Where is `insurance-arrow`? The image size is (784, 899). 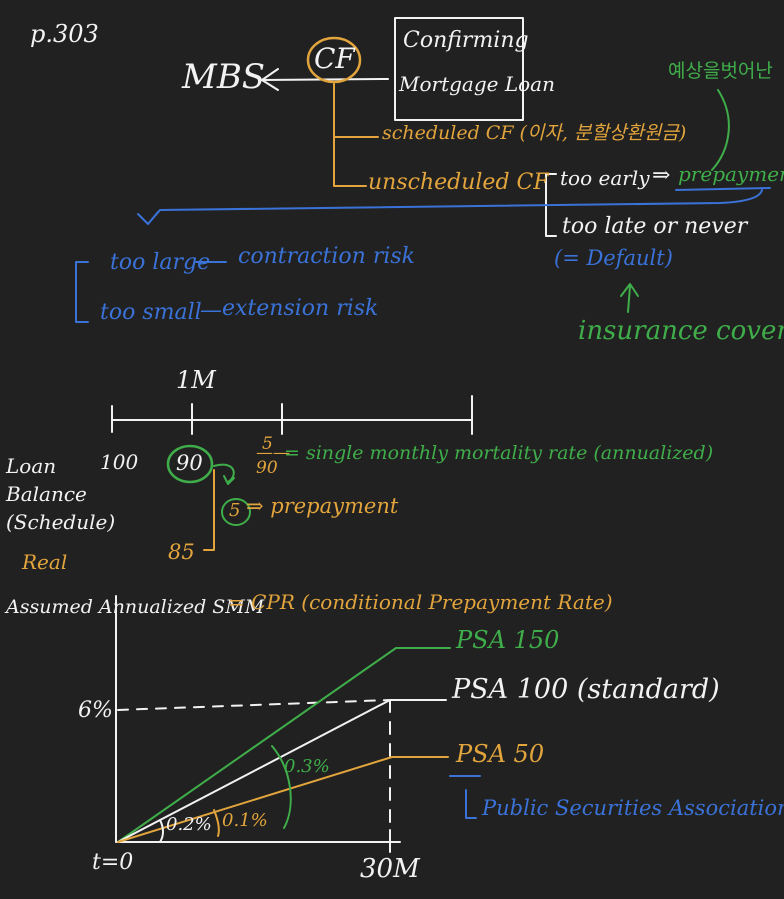
insurance-arrow is located at coordinates (629, 298).